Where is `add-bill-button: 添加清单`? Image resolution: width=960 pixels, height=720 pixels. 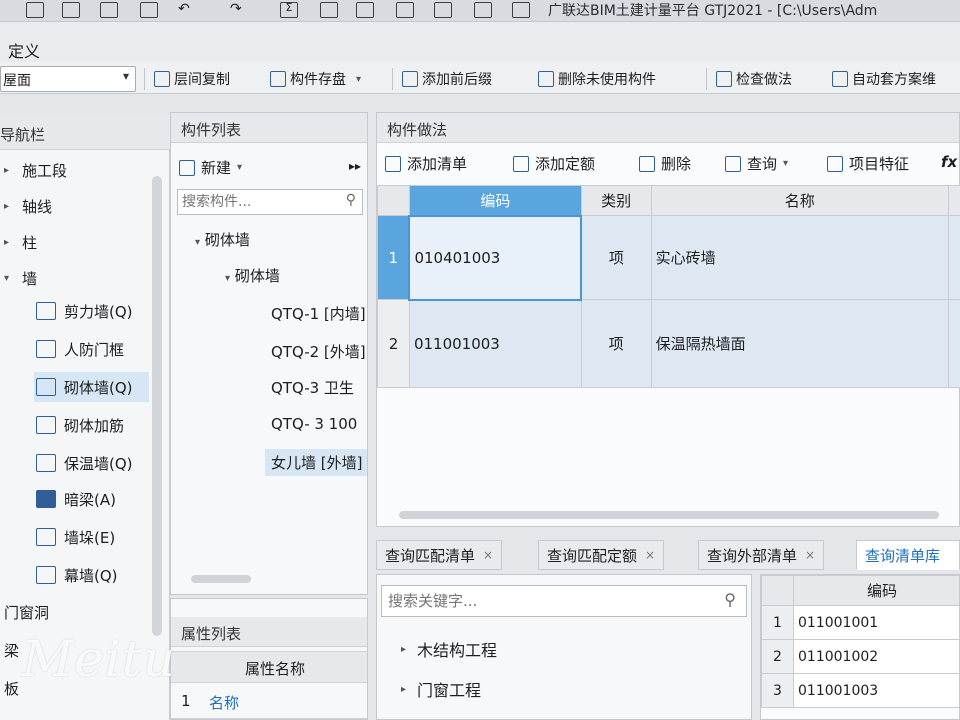 add-bill-button: 添加清单 is located at coordinates (426, 163).